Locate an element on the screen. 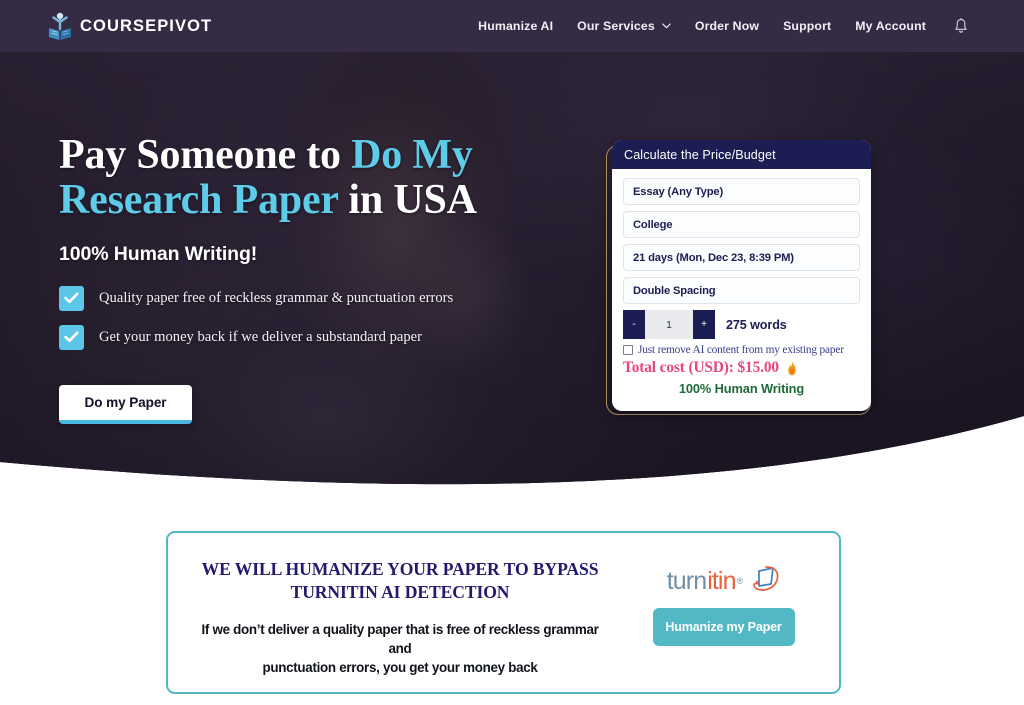 Image resolution: width=1024 pixels, height=705 pixels. decrement-pages-button: - is located at coordinates (634, 324).